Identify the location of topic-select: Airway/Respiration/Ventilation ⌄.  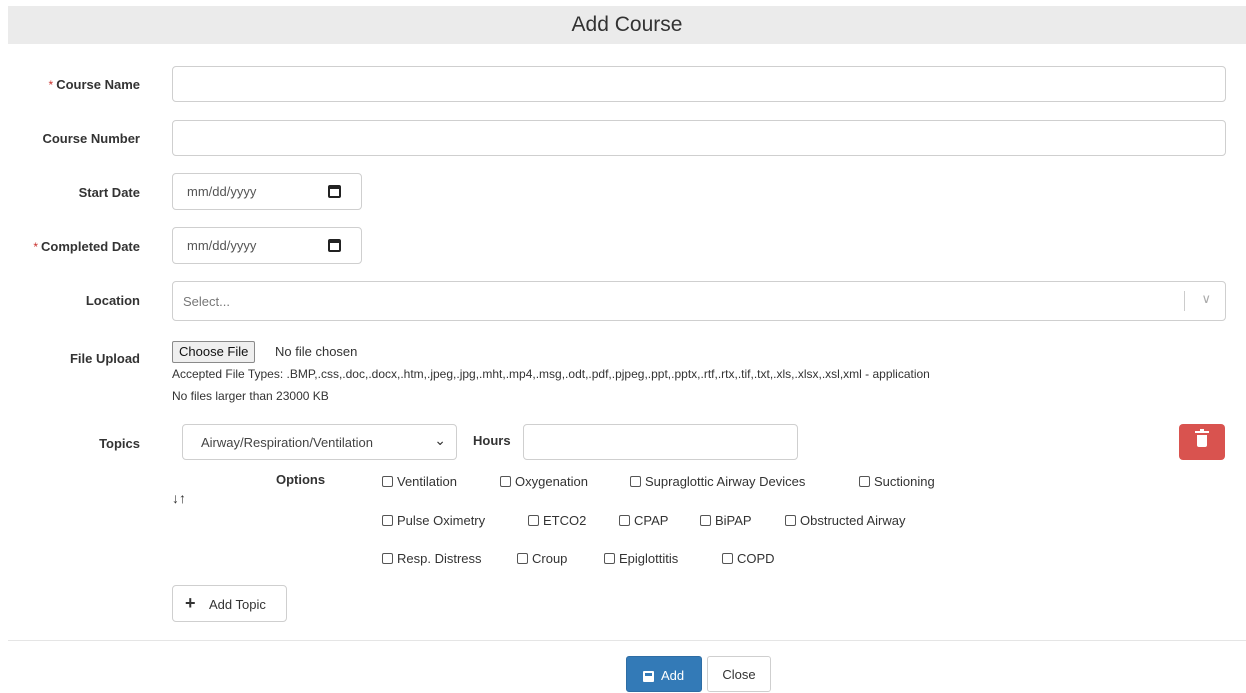
(319, 442).